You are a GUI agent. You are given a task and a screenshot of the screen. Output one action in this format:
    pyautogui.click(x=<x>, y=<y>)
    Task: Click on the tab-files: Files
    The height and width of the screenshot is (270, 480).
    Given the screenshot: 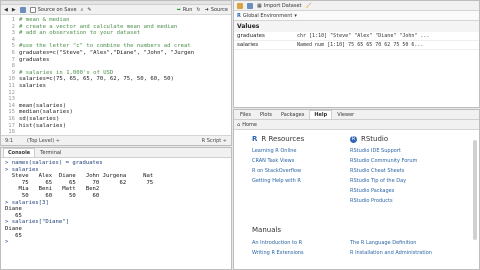 What is the action you would take?
    pyautogui.click(x=245, y=115)
    